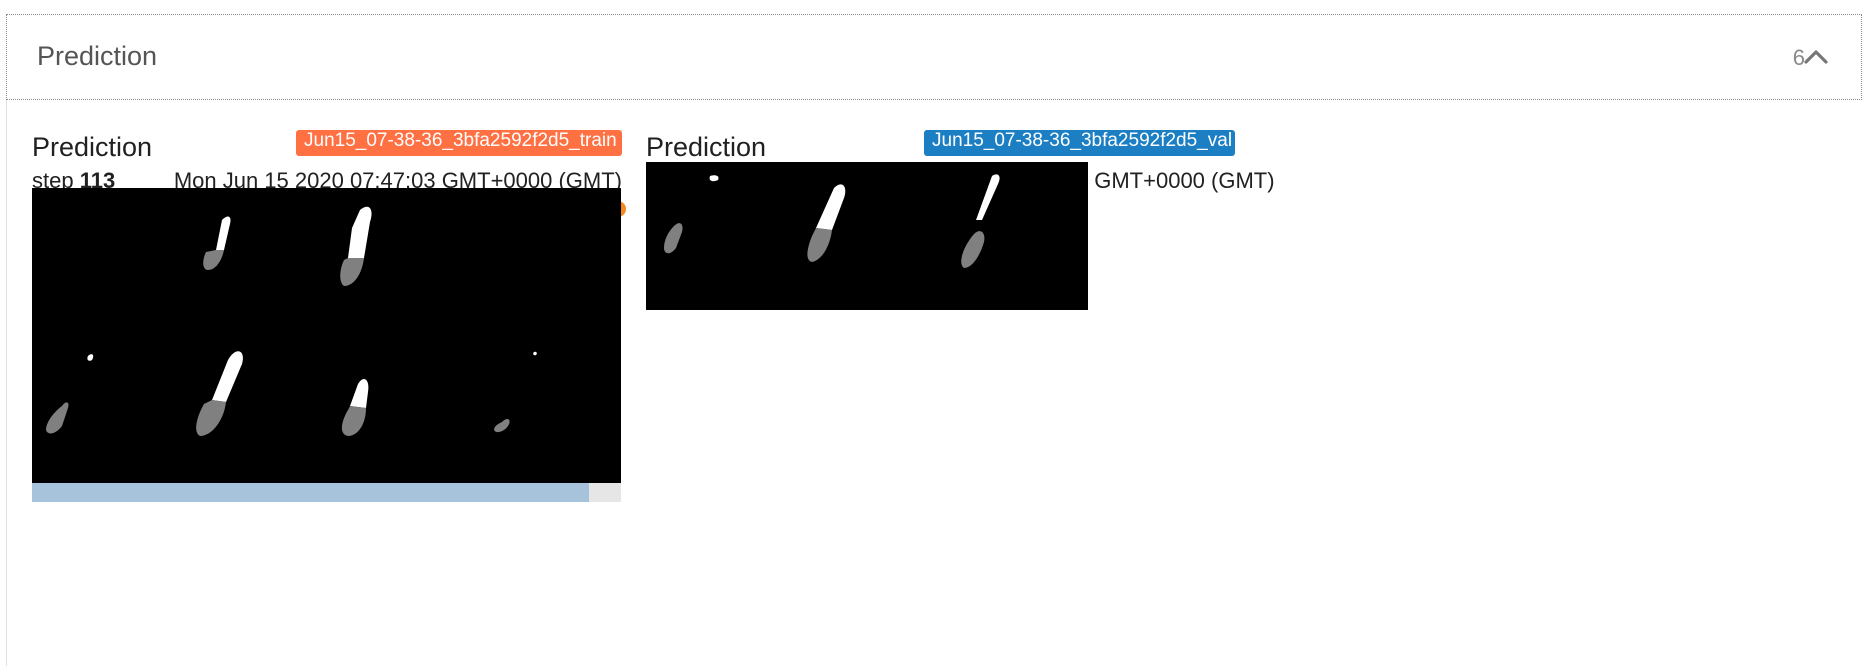 The image size is (1864, 666). I want to click on chevron-up-icon, so click(1816, 56).